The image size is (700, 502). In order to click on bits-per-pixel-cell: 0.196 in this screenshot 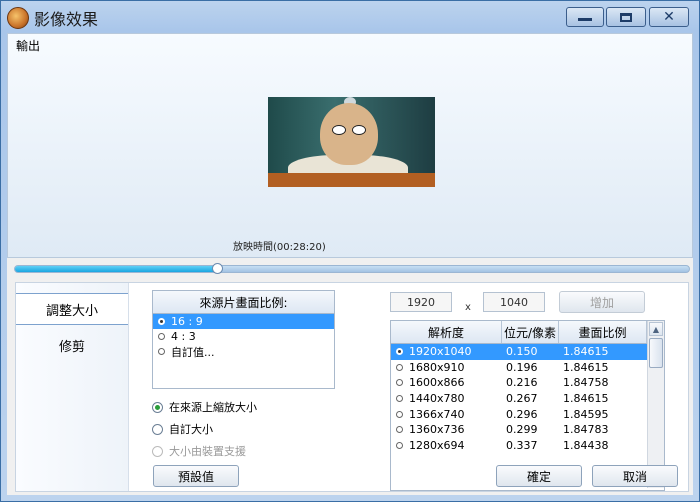, I will do `click(522, 367)`.